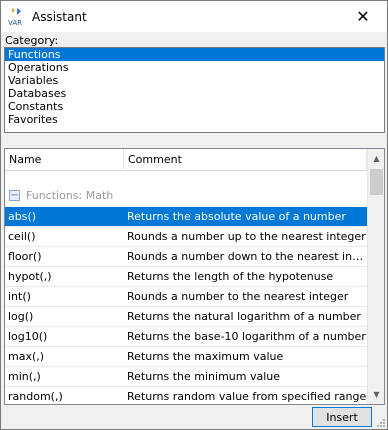 Image resolution: width=388 pixels, height=430 pixels. What do you see at coordinates (26, 356) in the screenshot?
I see `function-name-cell: max(,)` at bounding box center [26, 356].